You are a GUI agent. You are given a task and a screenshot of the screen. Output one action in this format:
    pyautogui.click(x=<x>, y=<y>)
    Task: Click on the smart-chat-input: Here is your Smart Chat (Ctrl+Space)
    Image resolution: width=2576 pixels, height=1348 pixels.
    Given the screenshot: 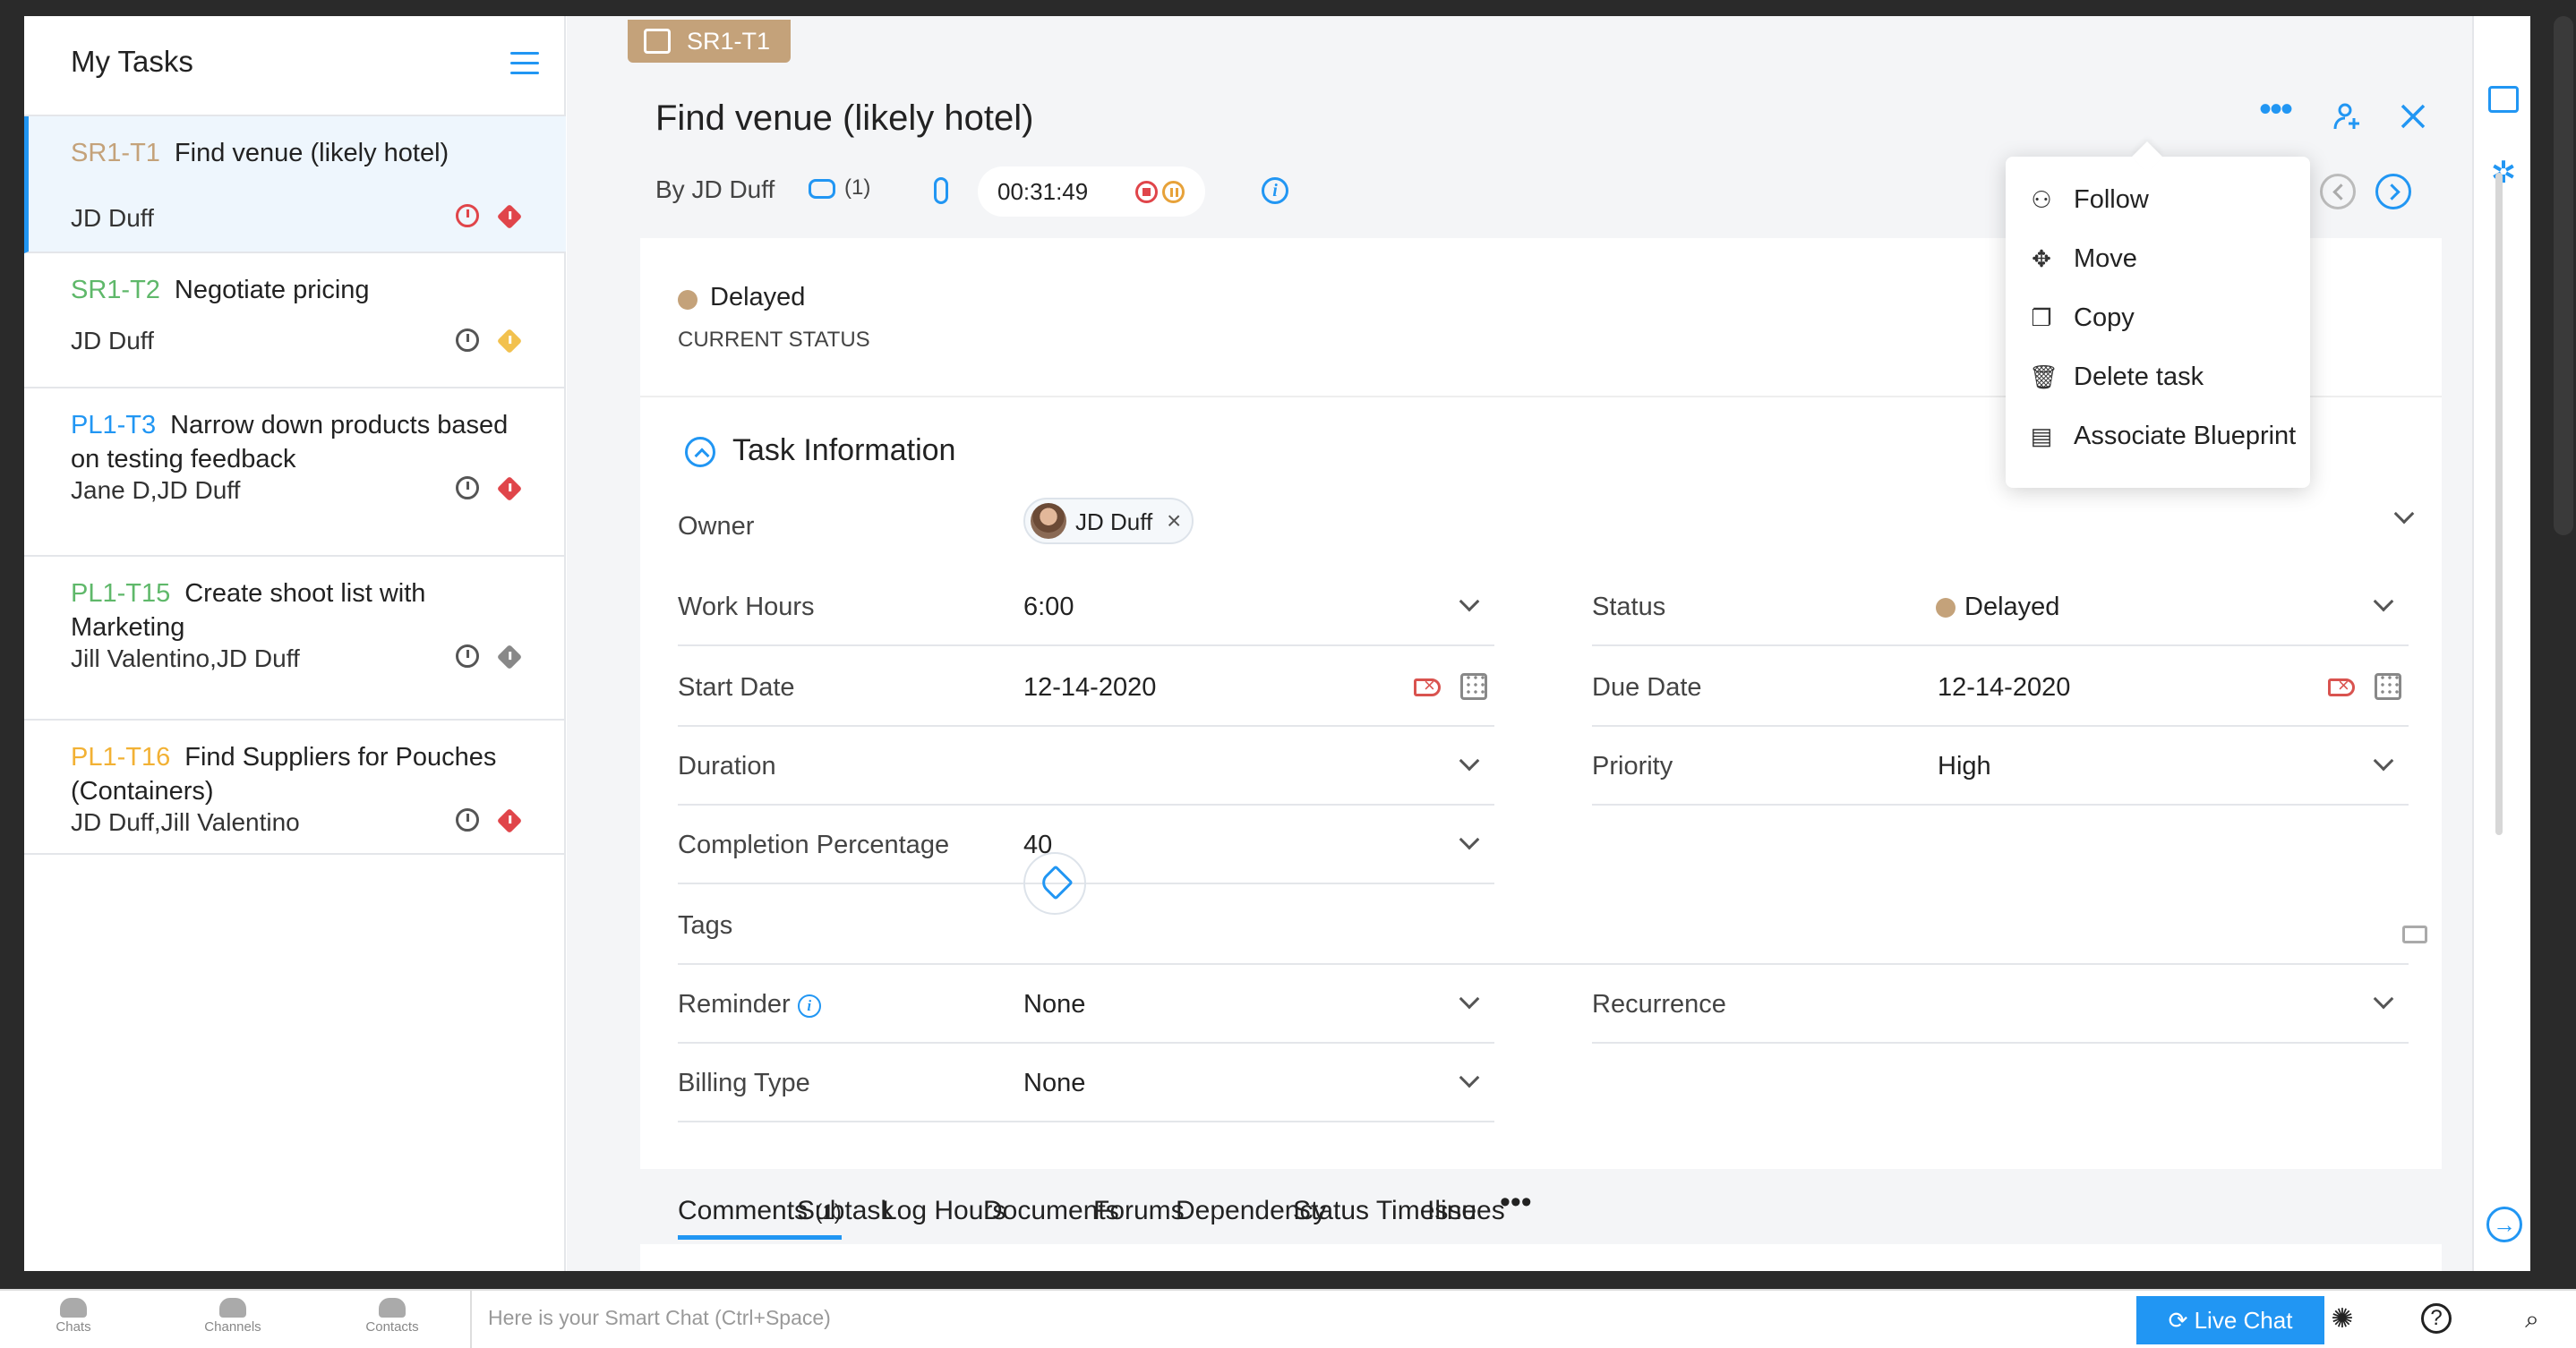 What is the action you would take?
    pyautogui.click(x=1303, y=1319)
    